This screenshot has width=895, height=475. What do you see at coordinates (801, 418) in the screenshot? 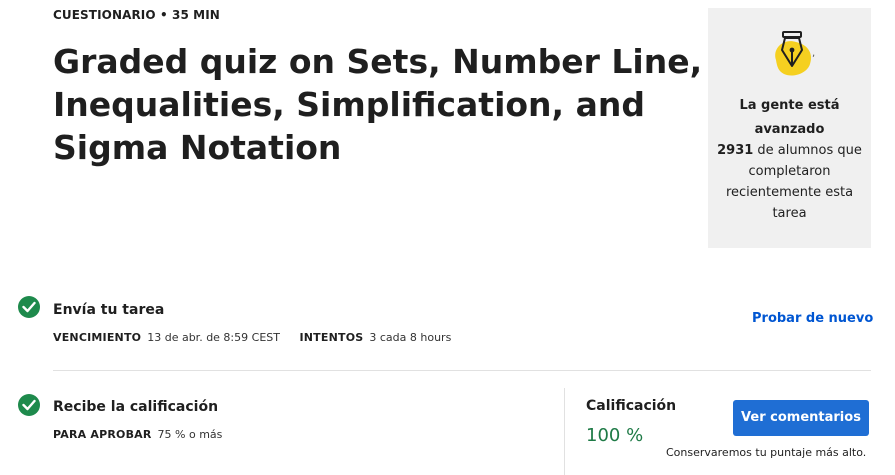
I see `view-feedback-button: Ver comentarios` at bounding box center [801, 418].